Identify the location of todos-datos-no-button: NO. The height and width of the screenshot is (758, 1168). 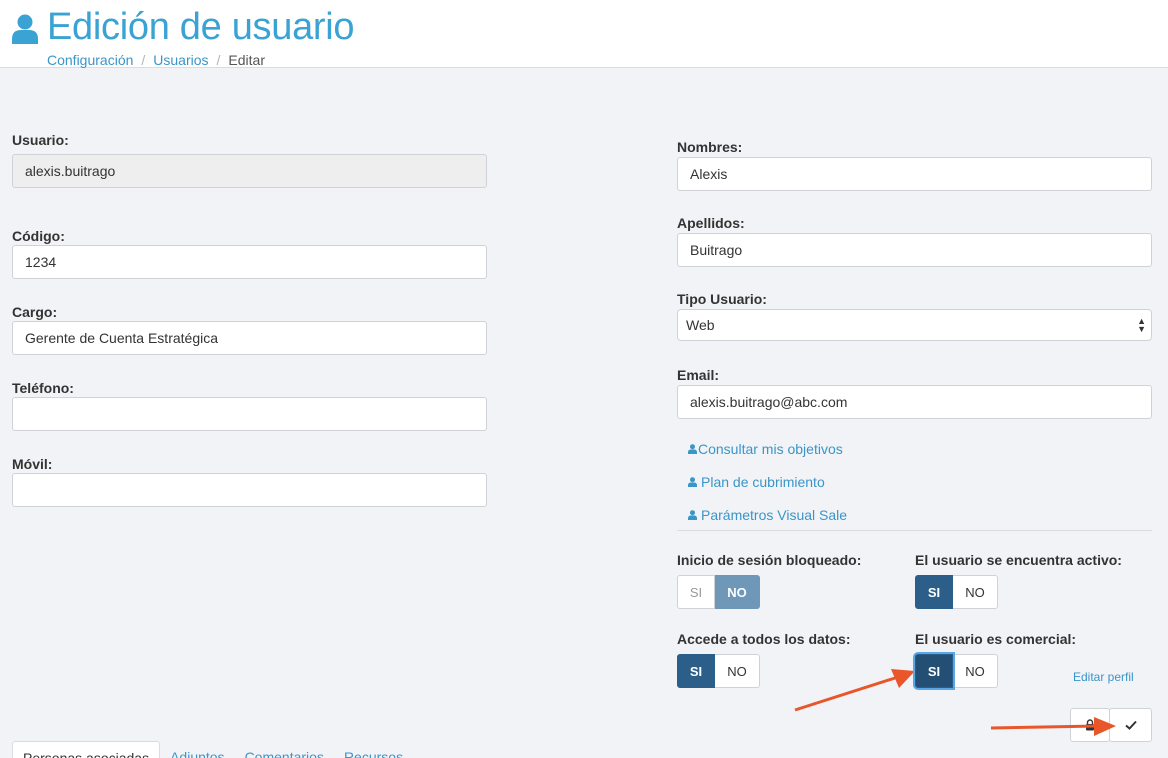
(737, 671).